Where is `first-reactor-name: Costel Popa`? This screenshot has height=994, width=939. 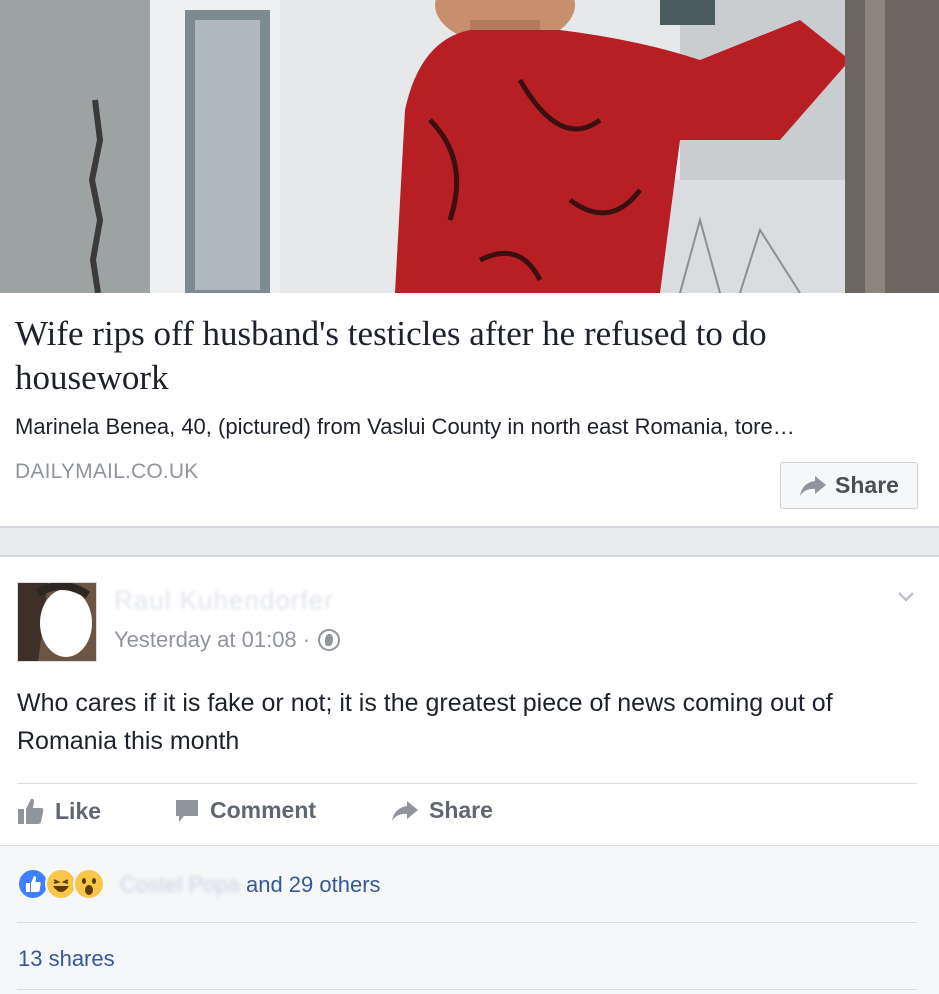 first-reactor-name: Costel Popa is located at coordinates (180, 884).